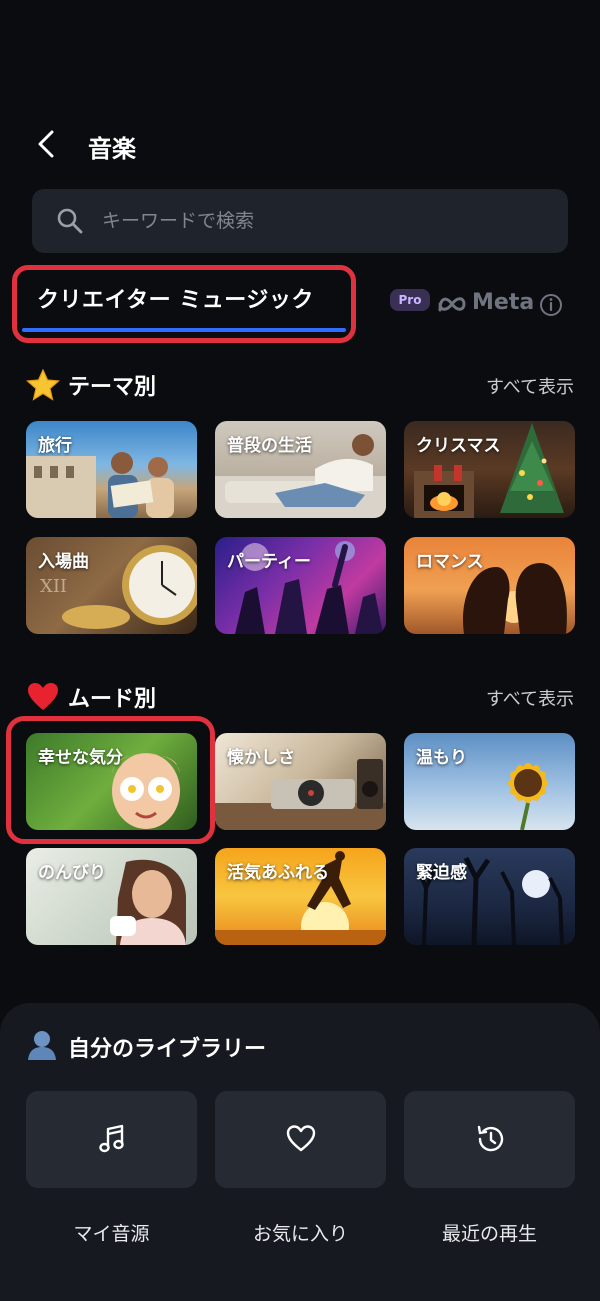  Describe the element at coordinates (300, 697) in the screenshot. I see `mood-section-header: ムード別 すべて表示` at that location.